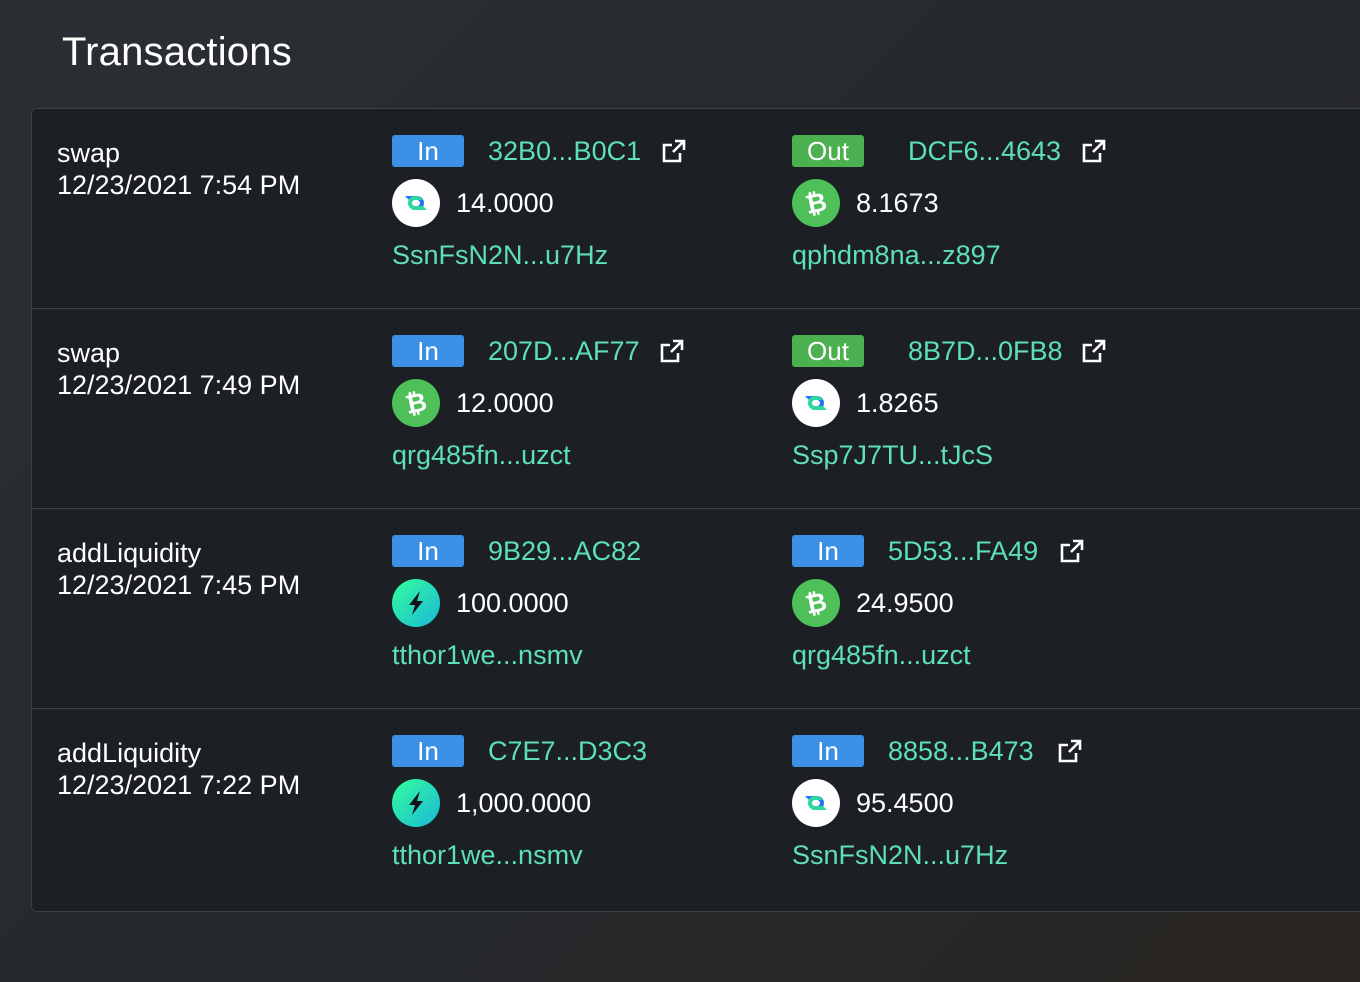  I want to click on amount: 12.0000, so click(505, 403).